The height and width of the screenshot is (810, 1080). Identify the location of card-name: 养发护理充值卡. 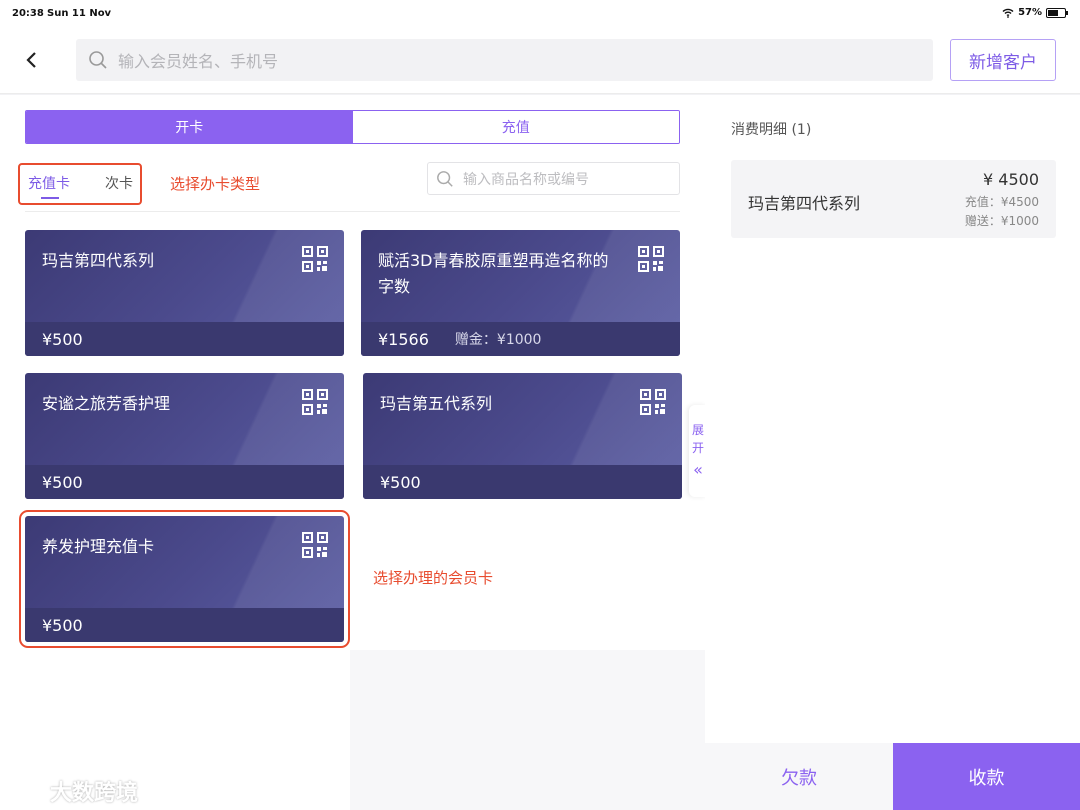
(98, 546).